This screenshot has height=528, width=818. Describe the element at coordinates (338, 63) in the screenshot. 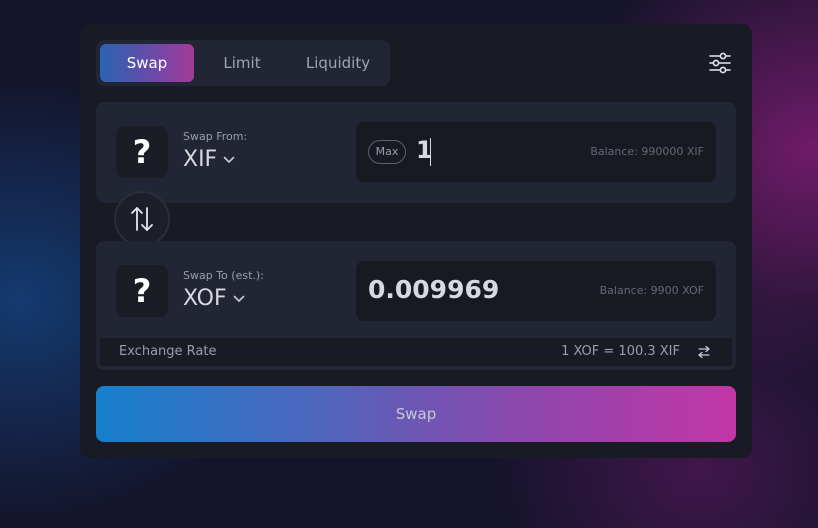

I see `tab-liquidity: Liquidity` at that location.